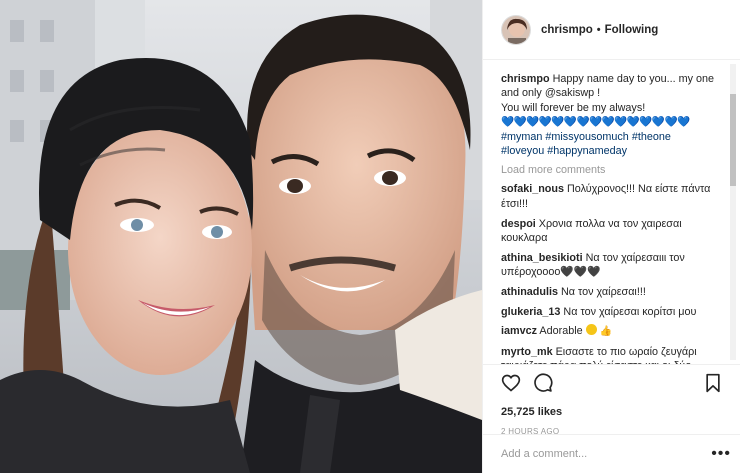  I want to click on post-header: chrismpo • Following, so click(611, 30).